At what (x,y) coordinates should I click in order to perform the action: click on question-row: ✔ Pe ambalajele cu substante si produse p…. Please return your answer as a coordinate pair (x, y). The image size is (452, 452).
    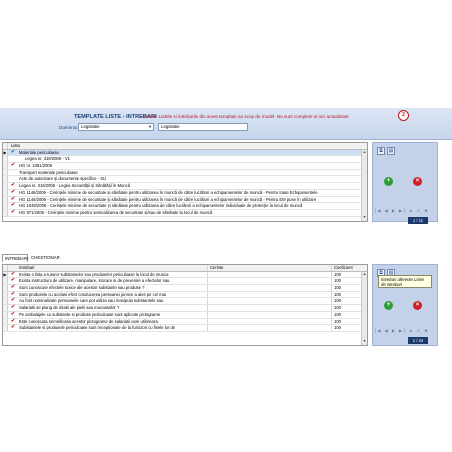
    Looking at the image, I should click on (185, 315).